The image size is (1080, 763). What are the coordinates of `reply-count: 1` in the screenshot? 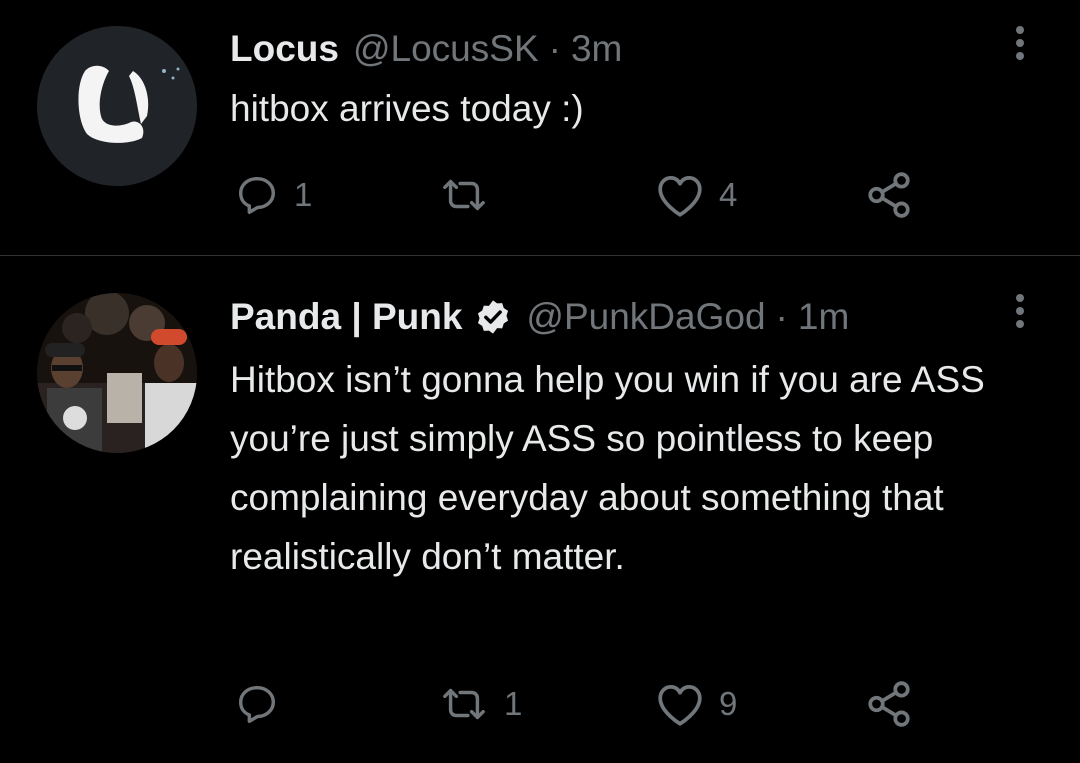 It's located at (303, 194).